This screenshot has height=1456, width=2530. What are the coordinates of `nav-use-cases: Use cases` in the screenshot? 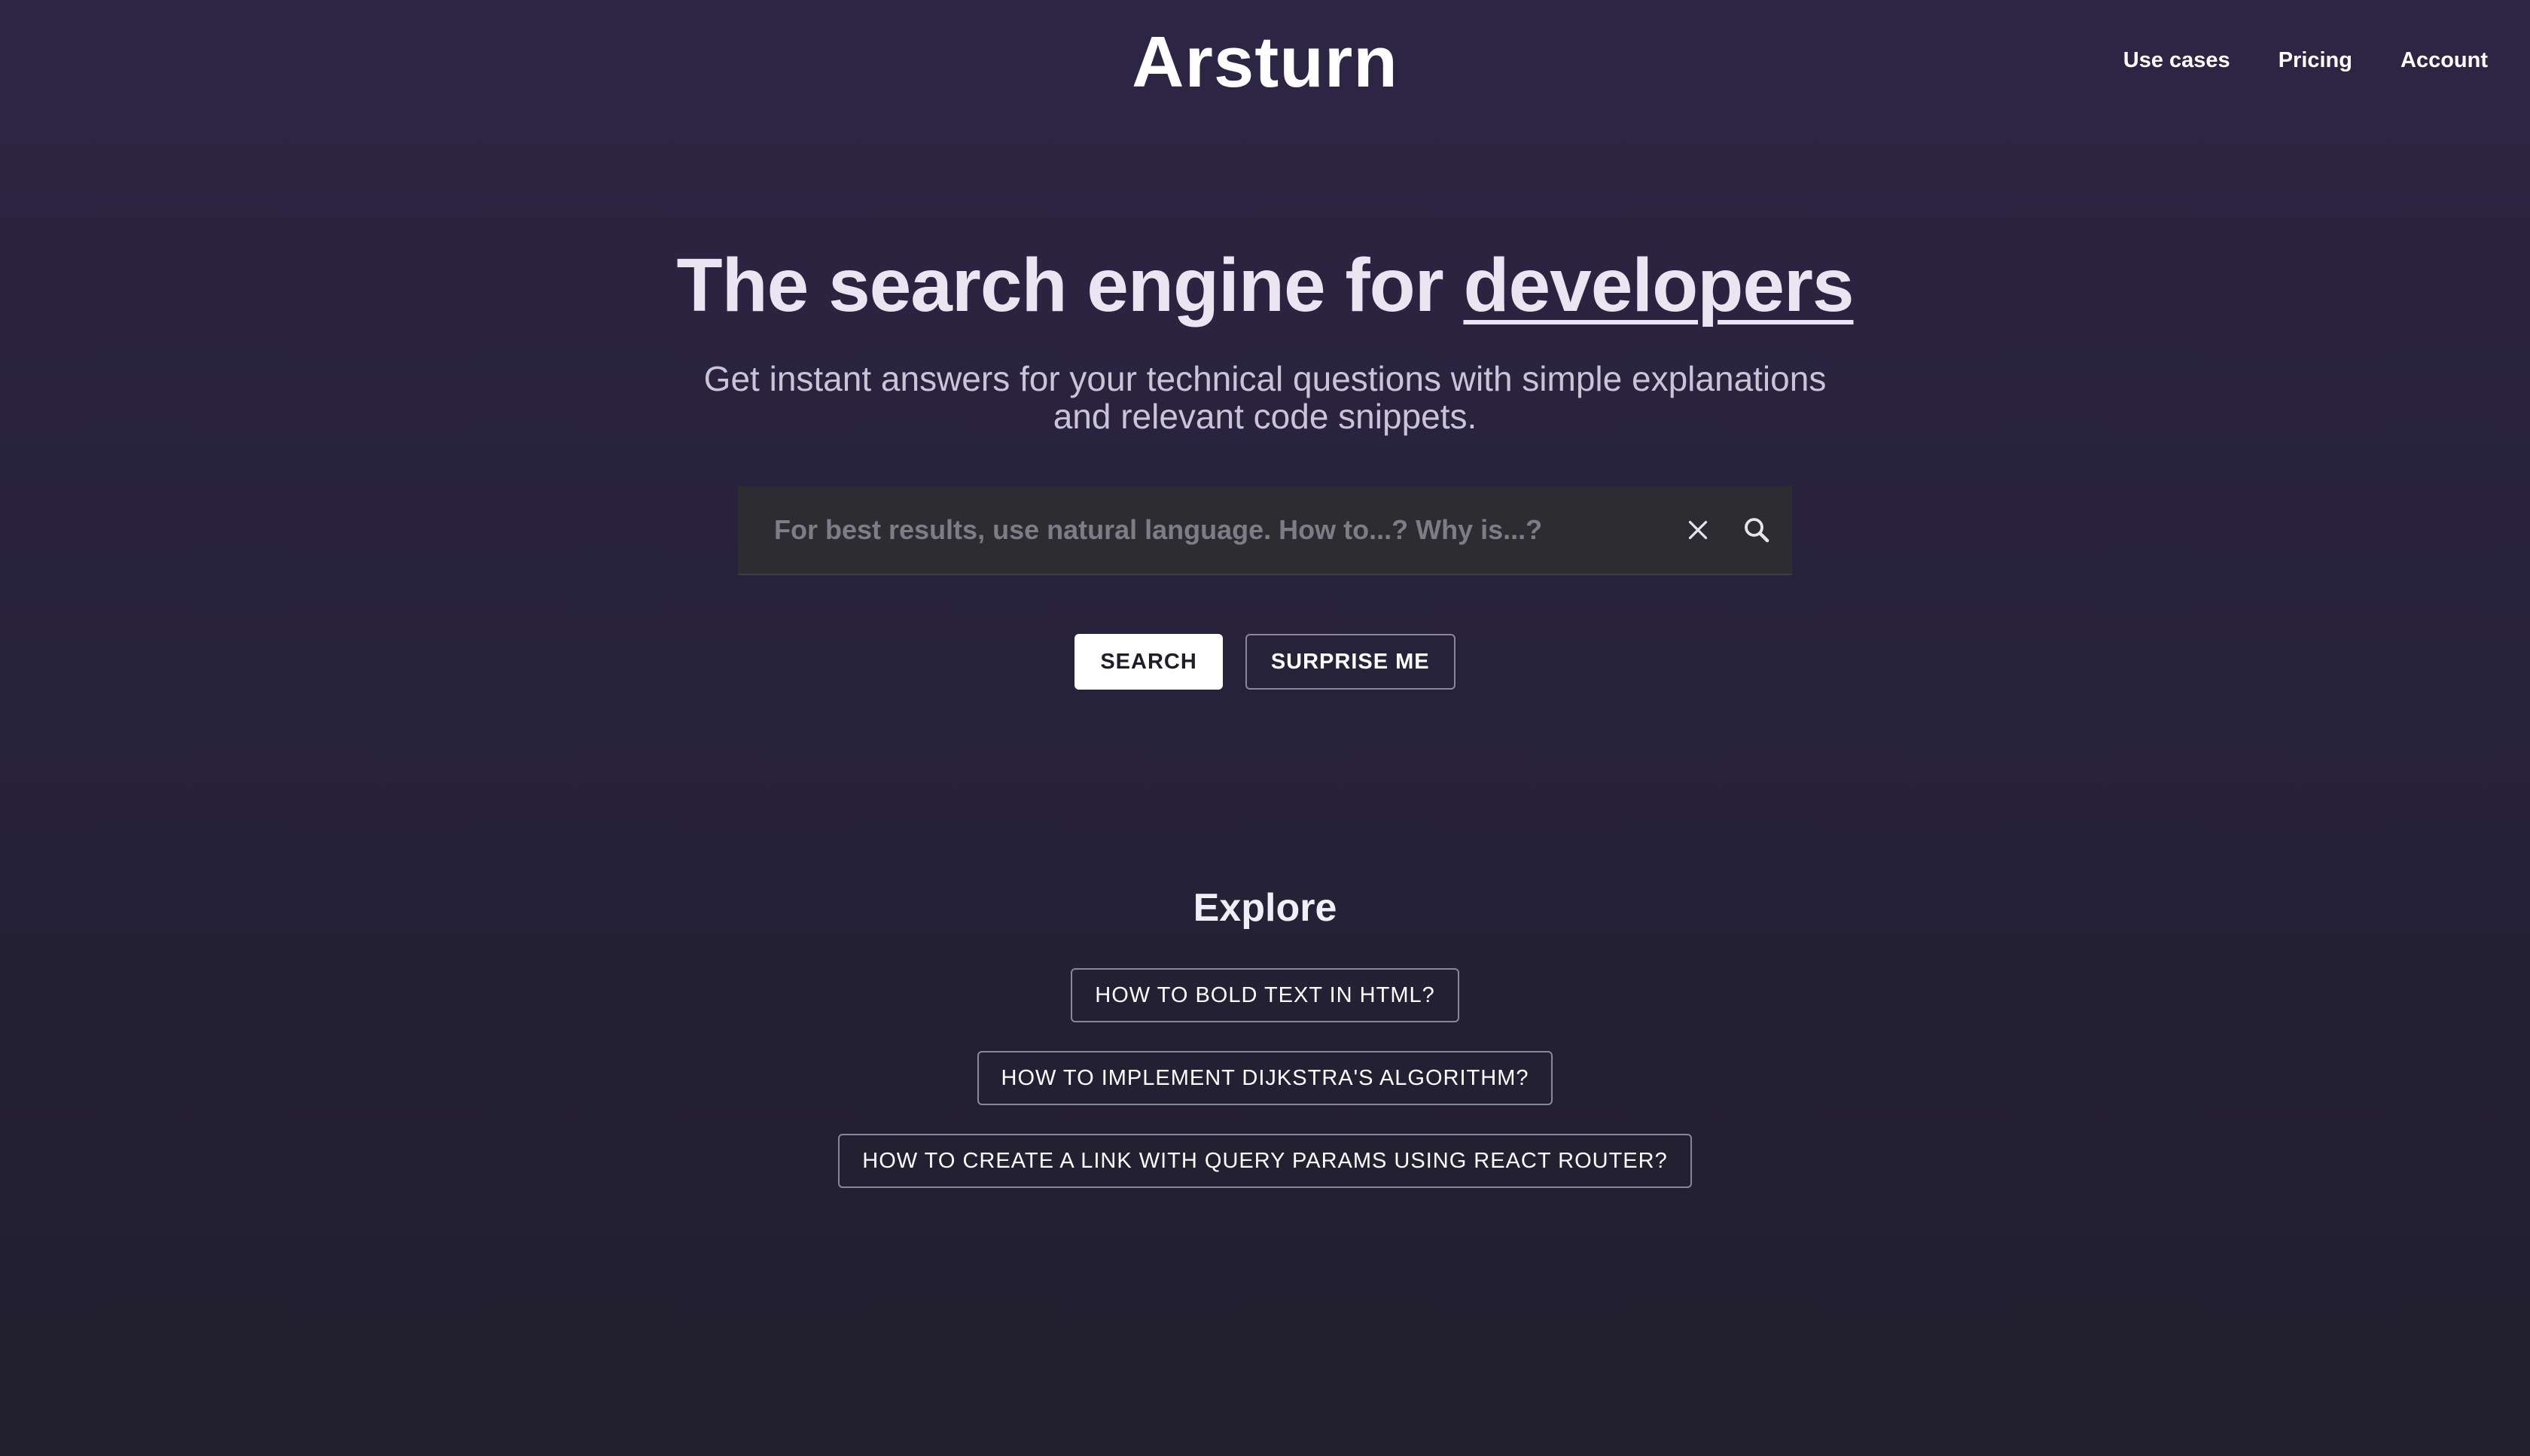 It's located at (2176, 60).